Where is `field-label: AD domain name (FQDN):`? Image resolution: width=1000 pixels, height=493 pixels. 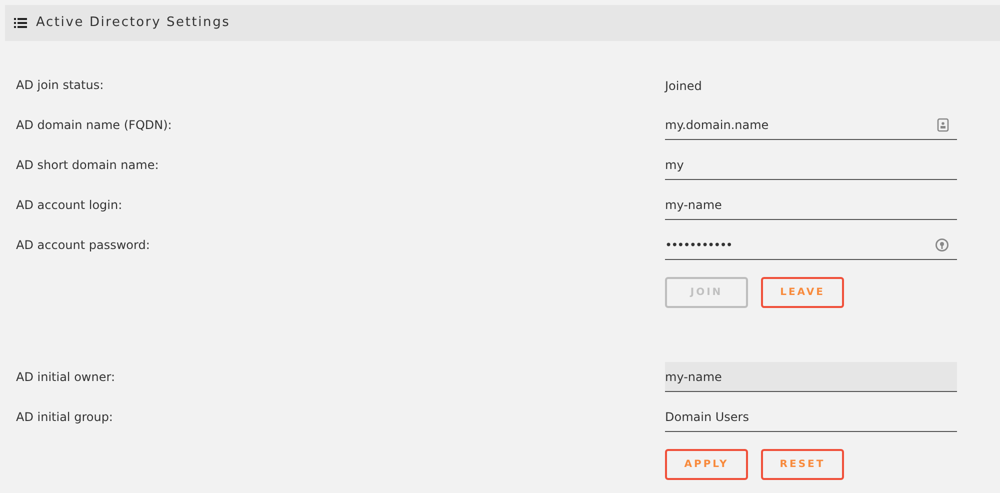
field-label: AD domain name (FQDN): is located at coordinates (94, 125).